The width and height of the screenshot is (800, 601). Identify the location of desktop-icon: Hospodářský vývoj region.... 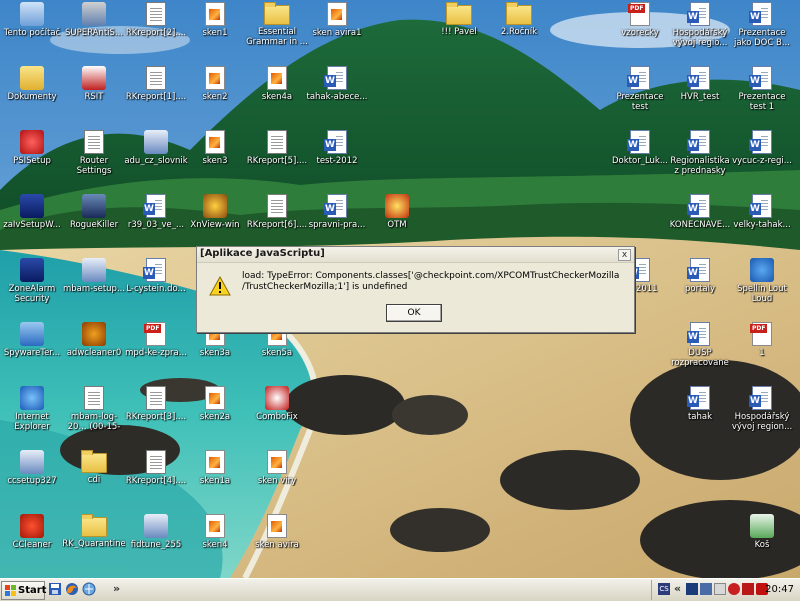
(762, 415).